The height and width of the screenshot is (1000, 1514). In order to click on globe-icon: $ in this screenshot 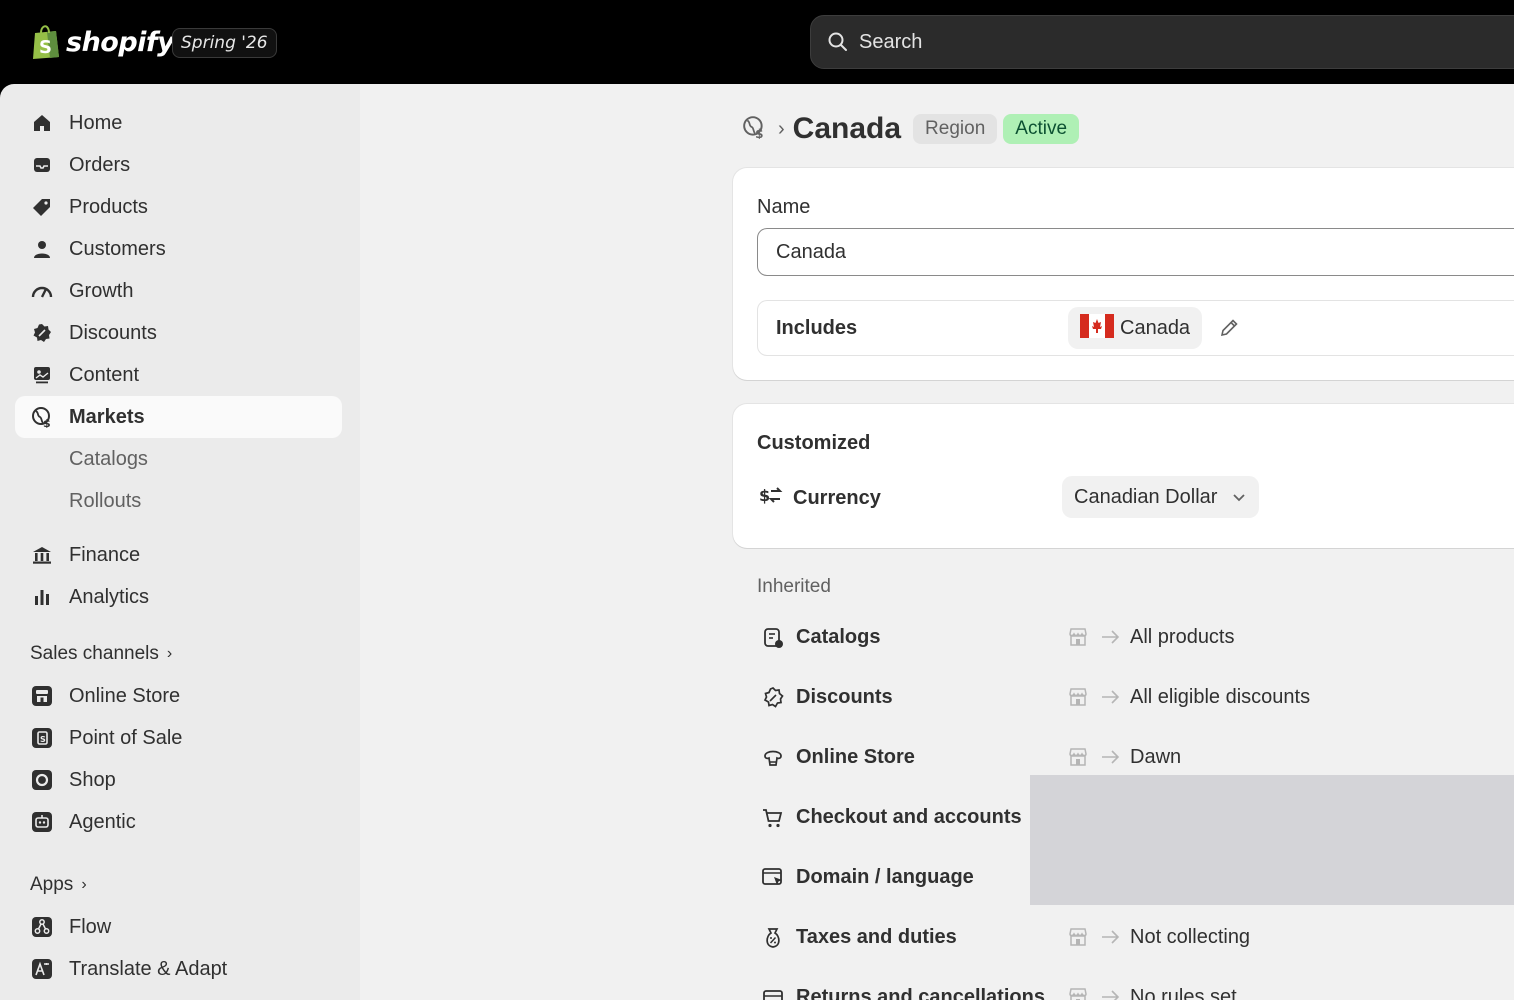, I will do `click(42, 417)`.